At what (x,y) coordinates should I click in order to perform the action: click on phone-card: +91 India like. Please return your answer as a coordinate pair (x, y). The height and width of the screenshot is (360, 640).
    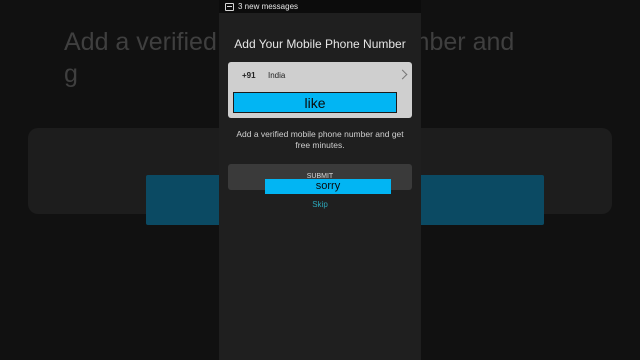
    Looking at the image, I should click on (320, 90).